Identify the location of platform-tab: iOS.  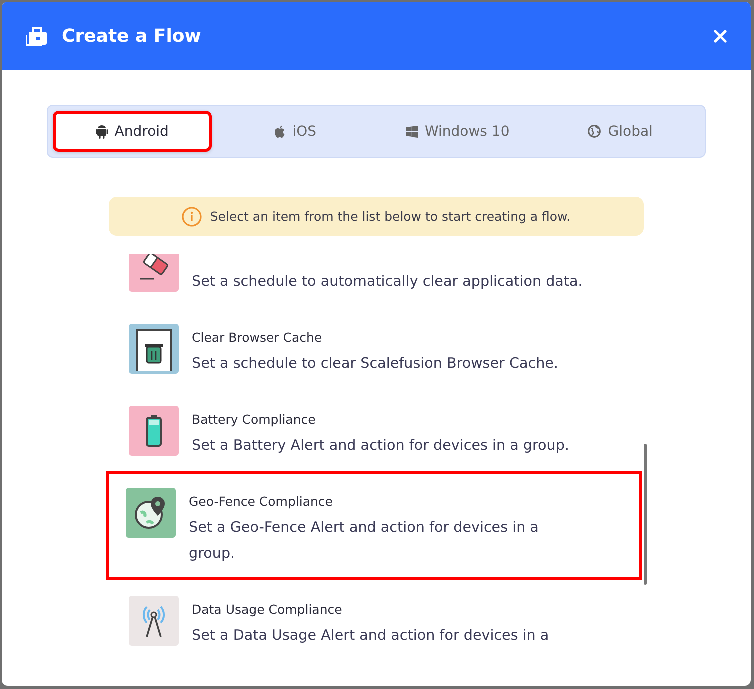
(295, 131).